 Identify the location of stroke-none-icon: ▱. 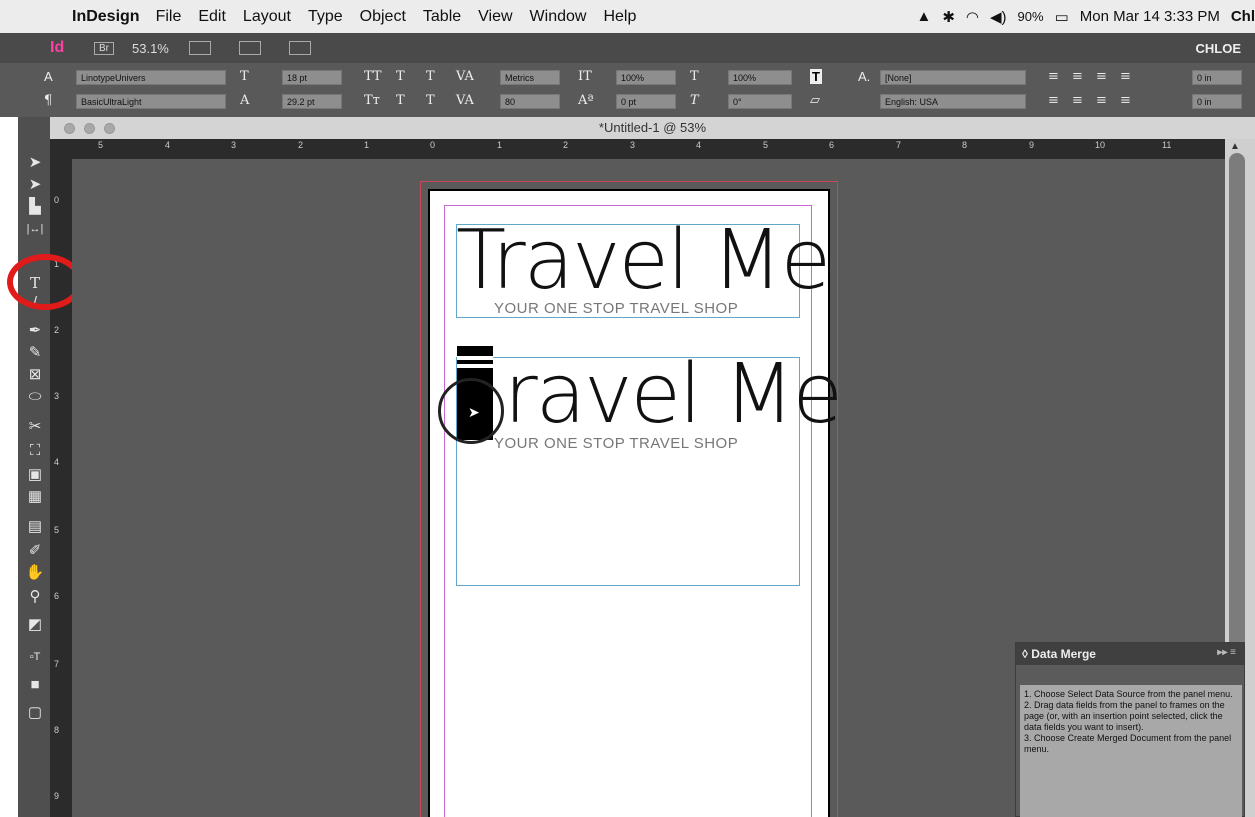
(815, 100).